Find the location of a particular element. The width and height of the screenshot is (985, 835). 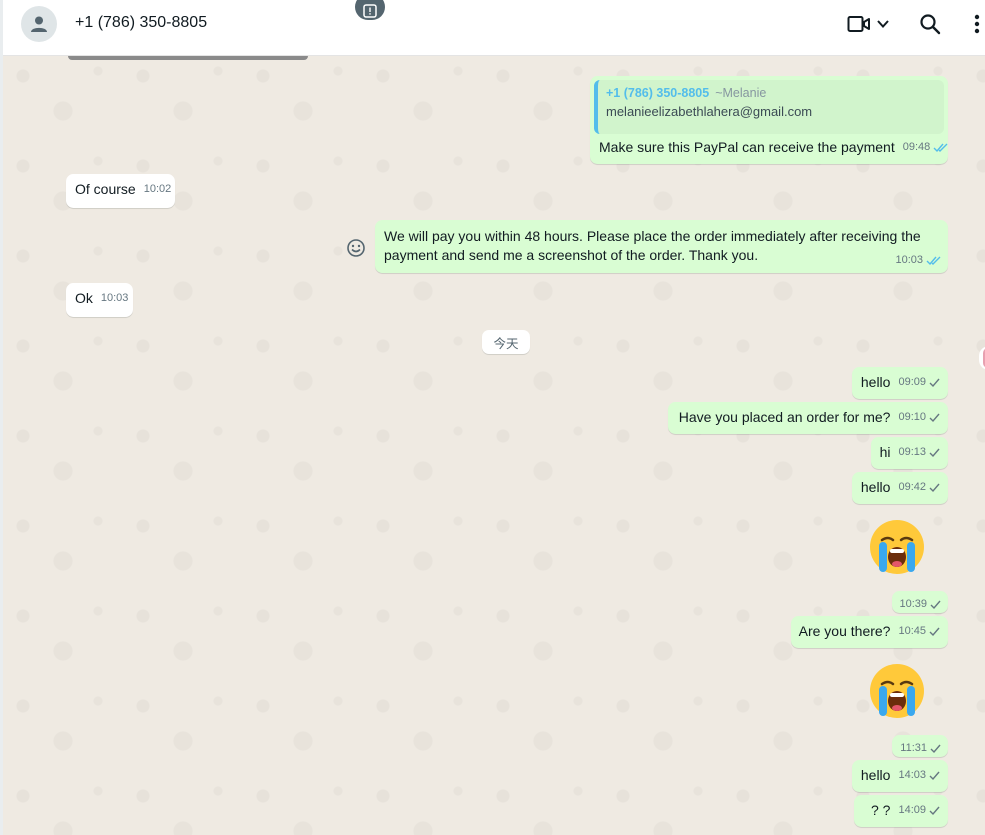

message-text: hi is located at coordinates (885, 452).